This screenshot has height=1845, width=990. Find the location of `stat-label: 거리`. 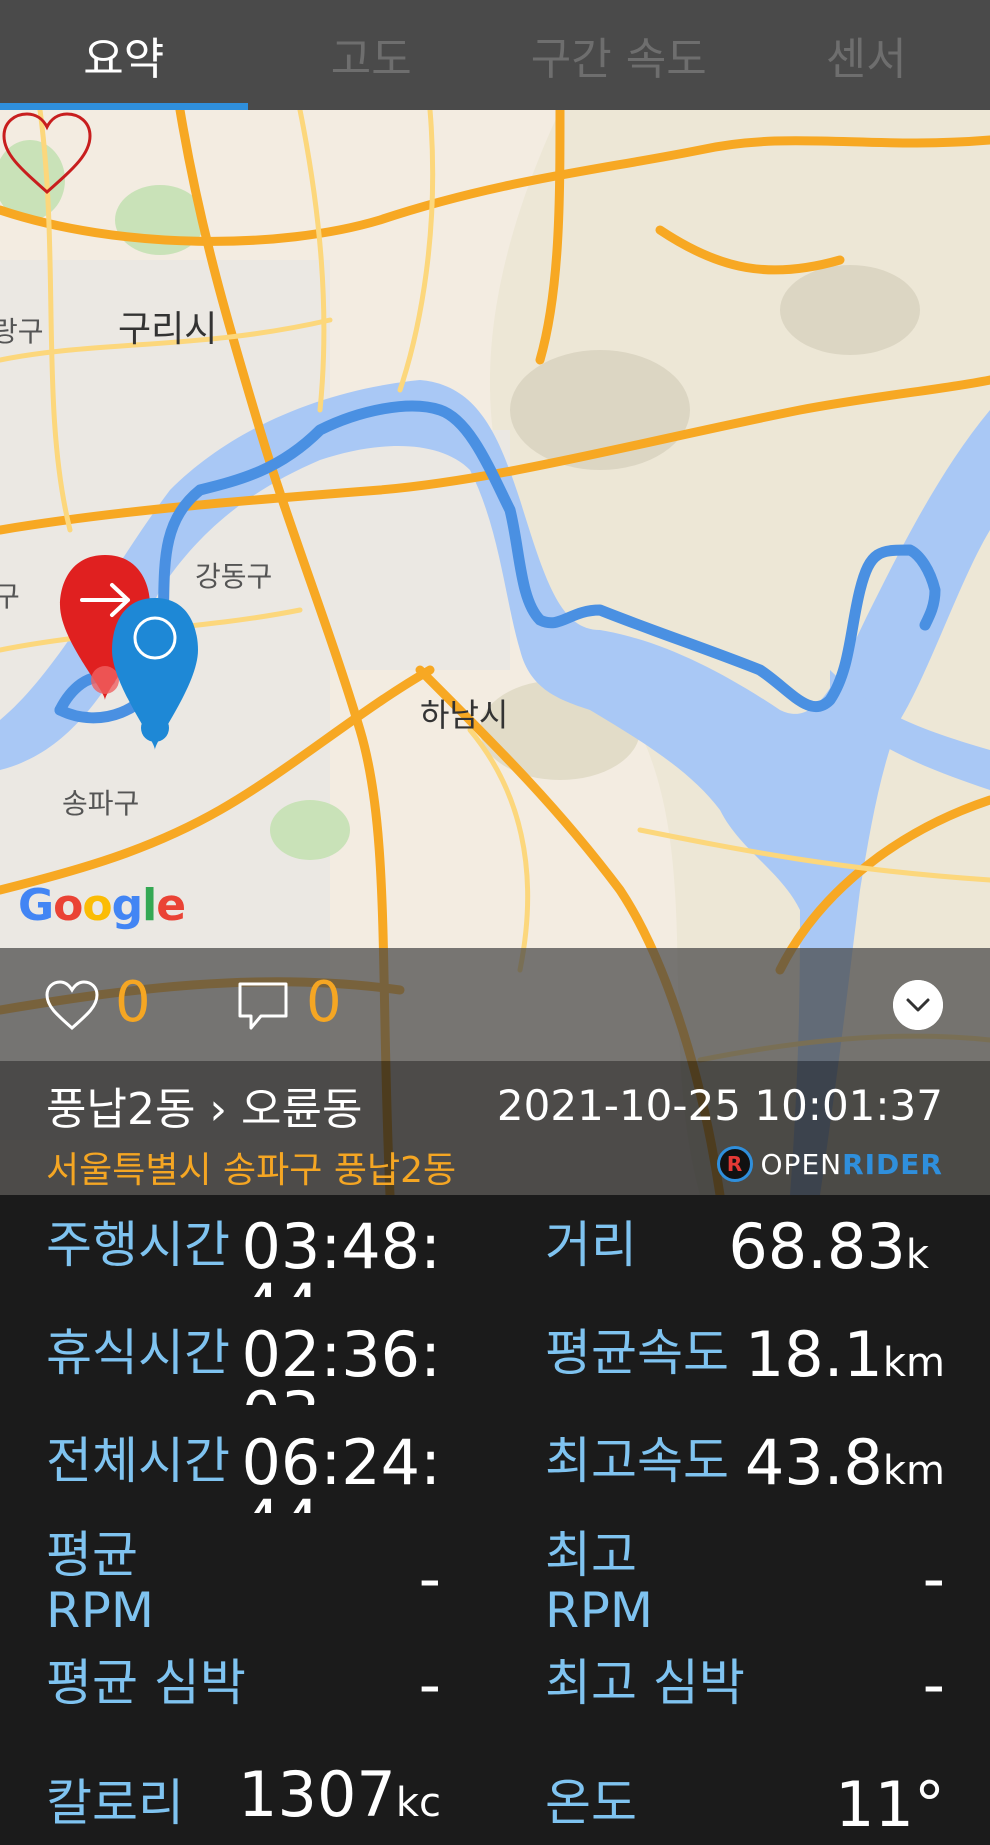

stat-label: 거리 is located at coordinates (591, 1245).